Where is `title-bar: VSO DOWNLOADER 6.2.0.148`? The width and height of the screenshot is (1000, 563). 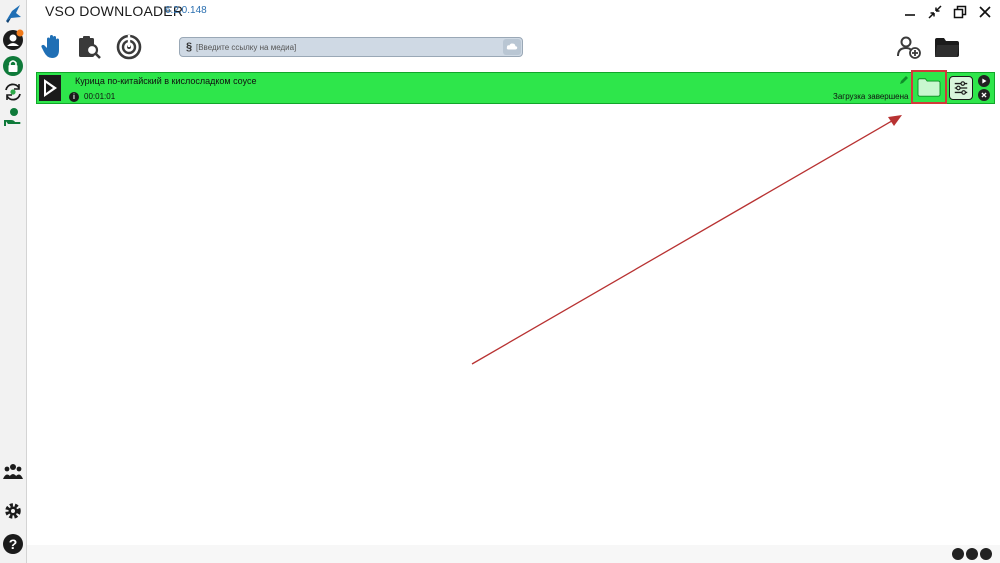 title-bar: VSO DOWNLOADER 6.2.0.148 is located at coordinates (513, 12).